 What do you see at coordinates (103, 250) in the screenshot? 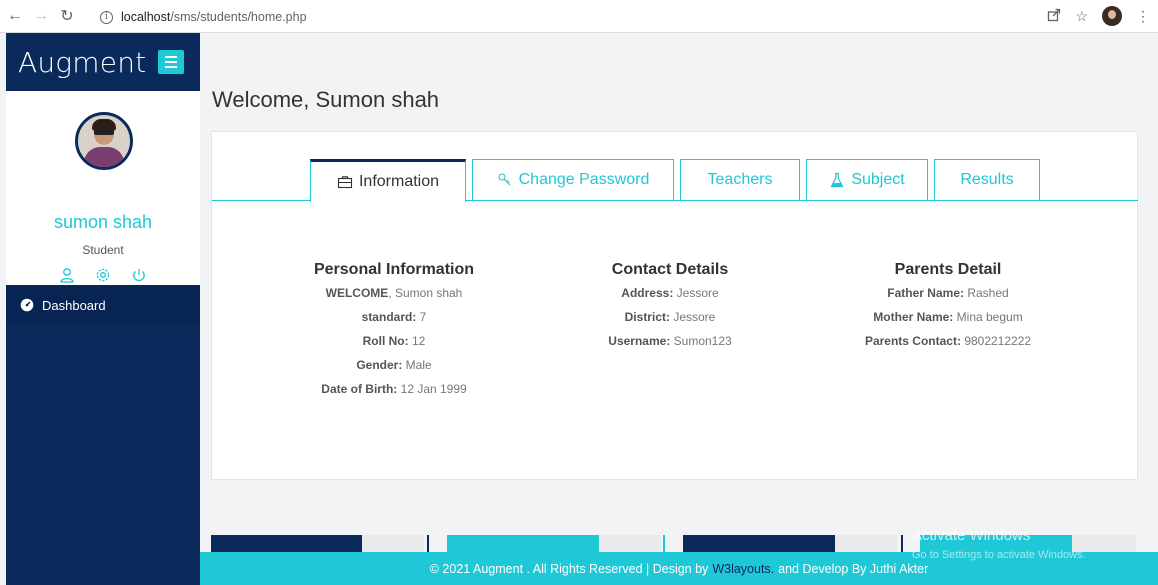
I see `profile-role: Student` at bounding box center [103, 250].